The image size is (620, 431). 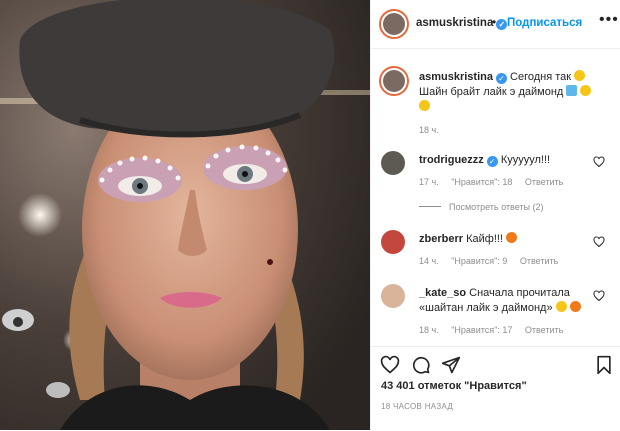 What do you see at coordinates (481, 330) in the screenshot?
I see `comment-likes: "Нравится": 17` at bounding box center [481, 330].